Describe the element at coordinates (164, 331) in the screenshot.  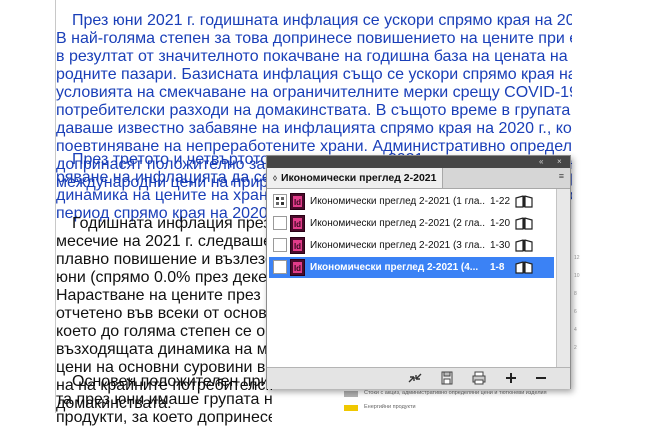
I see `text-line: което до голяма степен се определя` at that location.